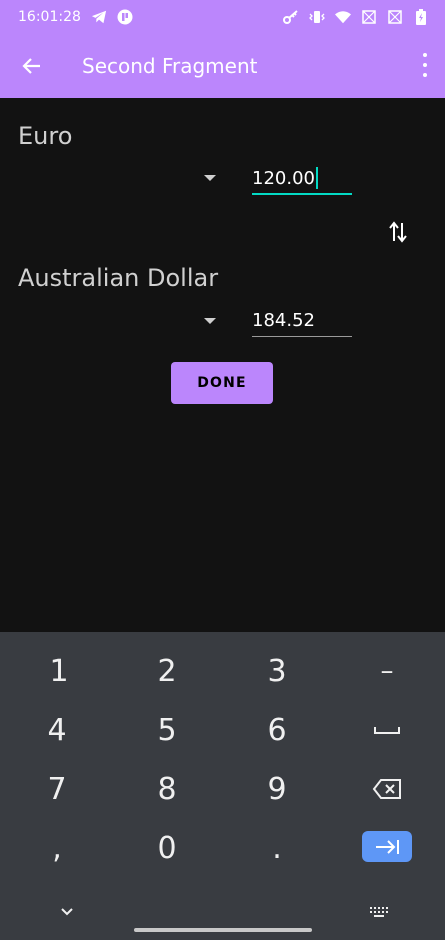  I want to click on swap-vert-icon, so click(398, 232).